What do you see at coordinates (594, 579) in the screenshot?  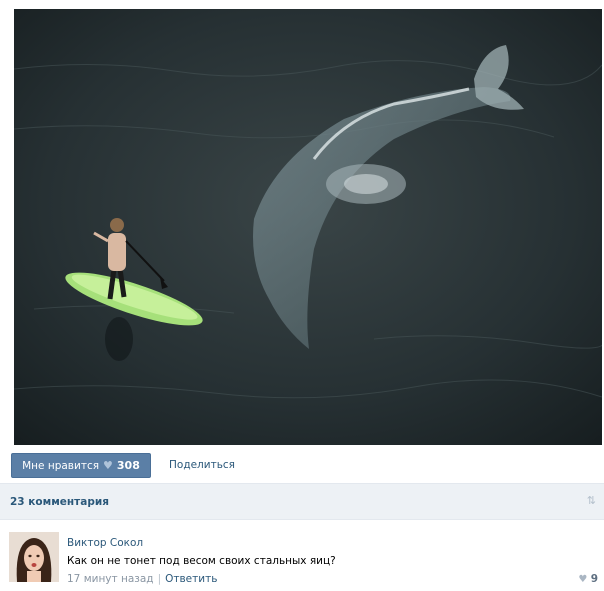 I see `comment-like-count: 9` at bounding box center [594, 579].